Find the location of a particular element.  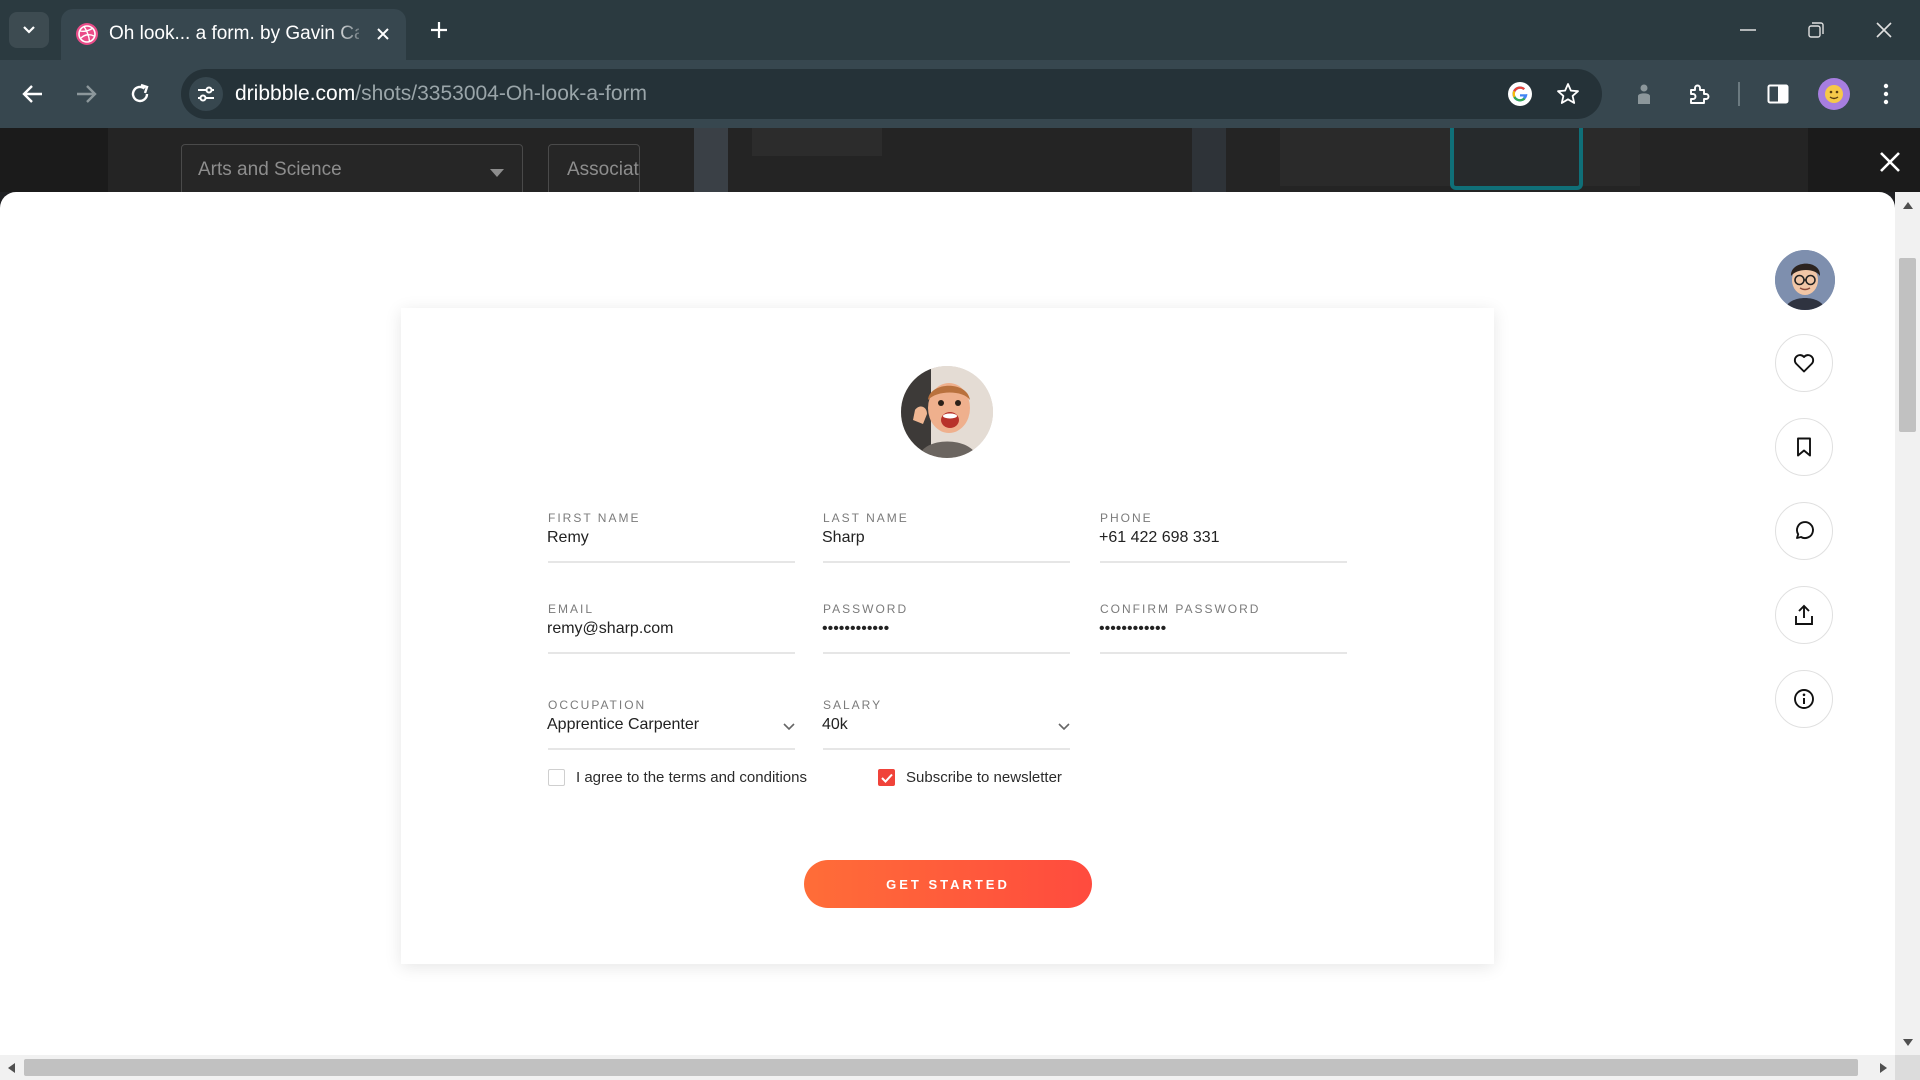

newsletter-checkbox-box is located at coordinates (886, 777).